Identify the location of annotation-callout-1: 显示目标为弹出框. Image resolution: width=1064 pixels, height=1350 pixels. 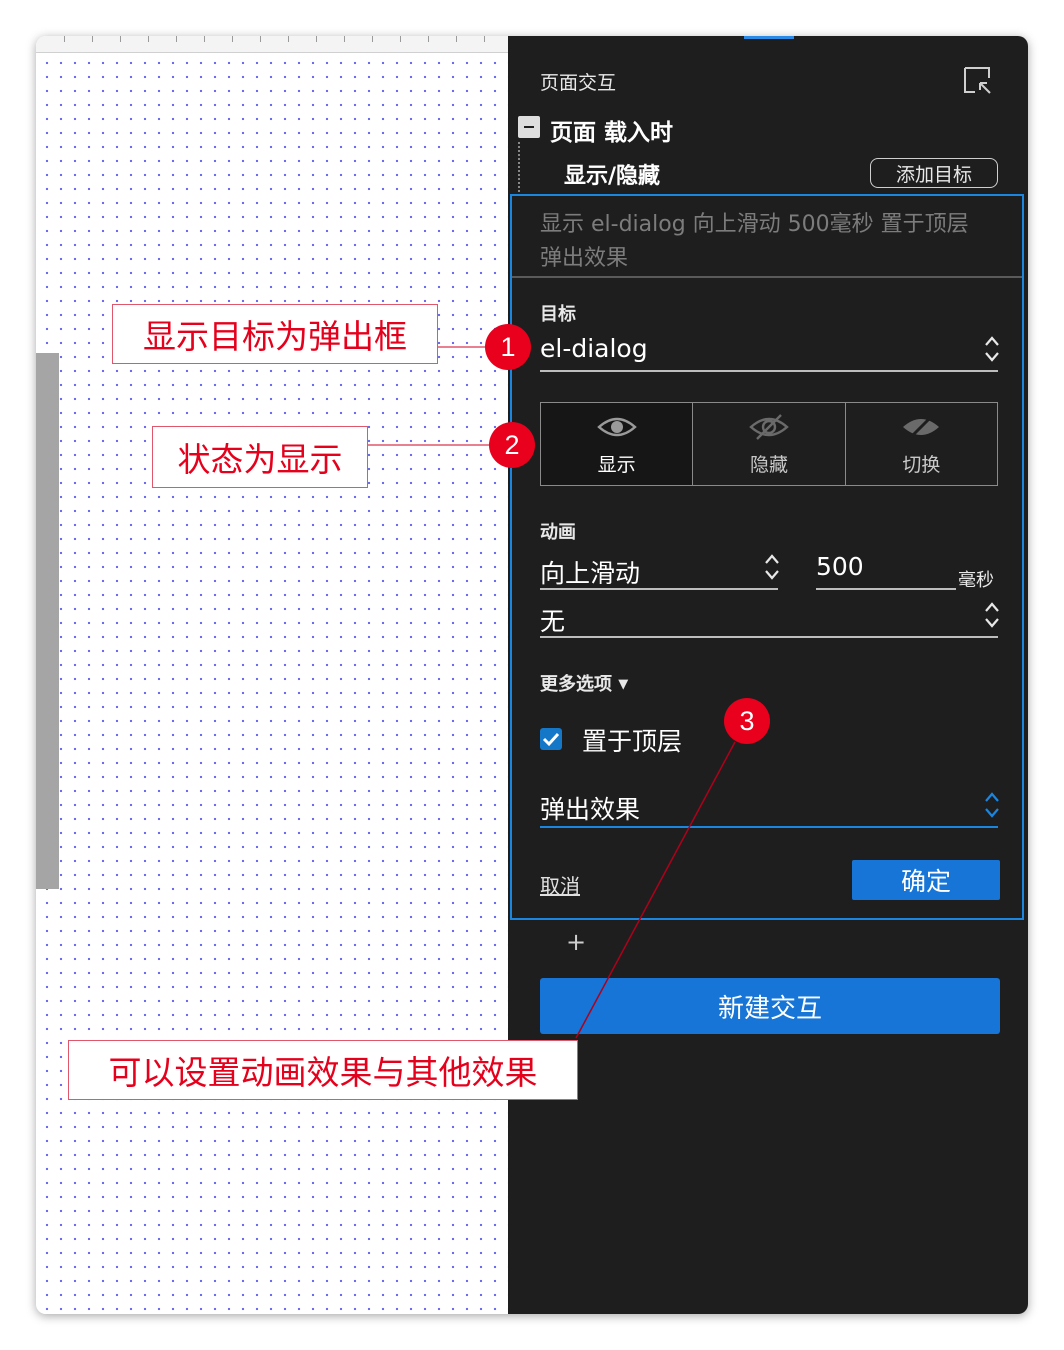
(275, 334).